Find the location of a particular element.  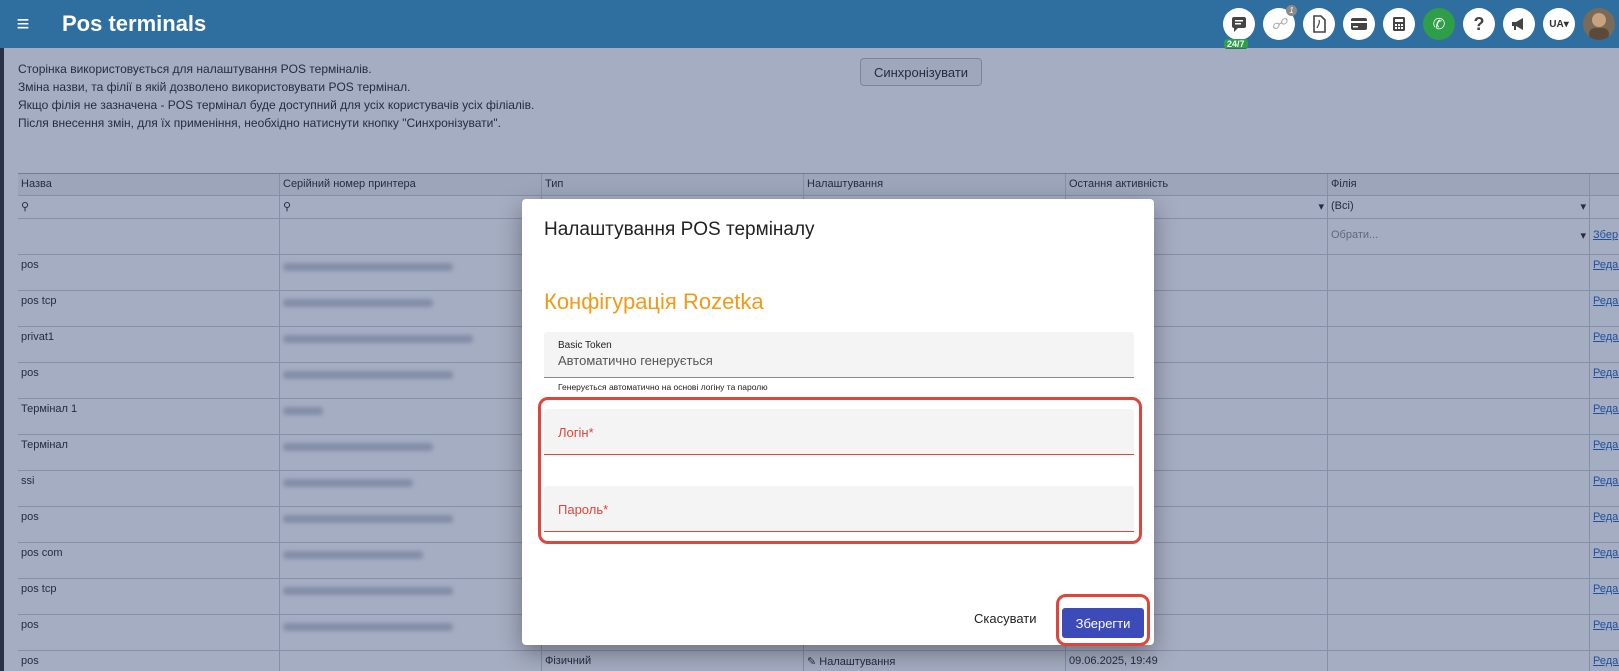

top-header: ≡ Pos terminals 24/7 ☍ 1 ✆ ? UA▾ is located at coordinates (809, 24).